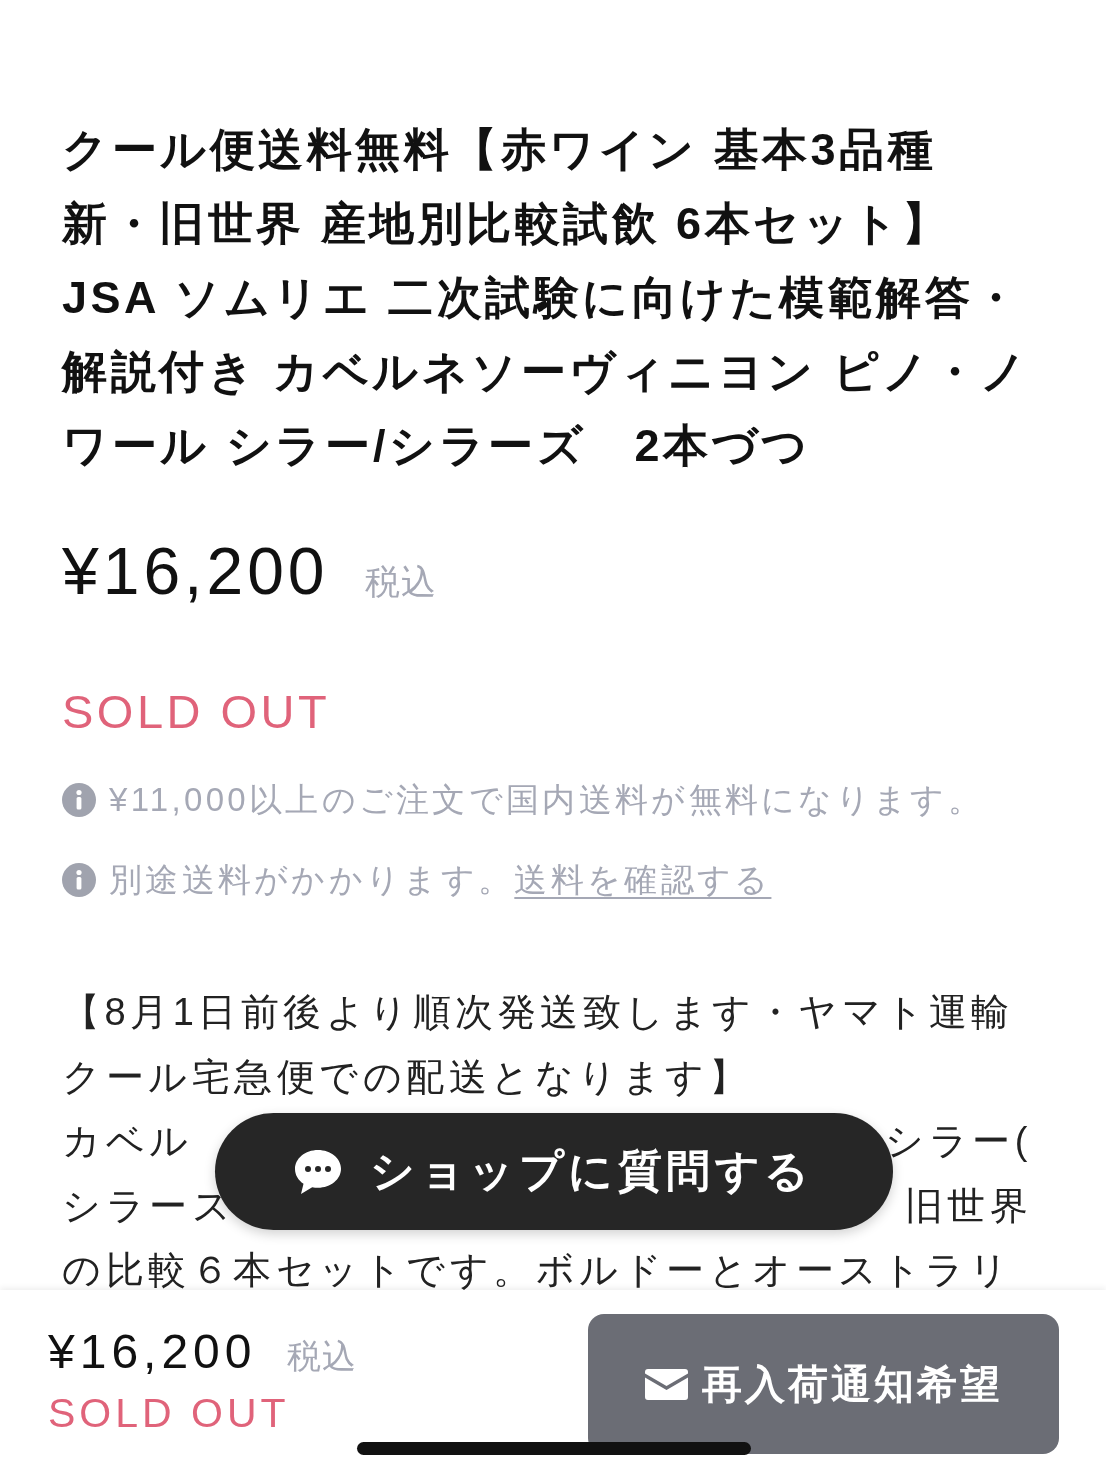 The image size is (1106, 1480). What do you see at coordinates (823, 1384) in the screenshot?
I see `restock-notify-button: 再入荷通知希望` at bounding box center [823, 1384].